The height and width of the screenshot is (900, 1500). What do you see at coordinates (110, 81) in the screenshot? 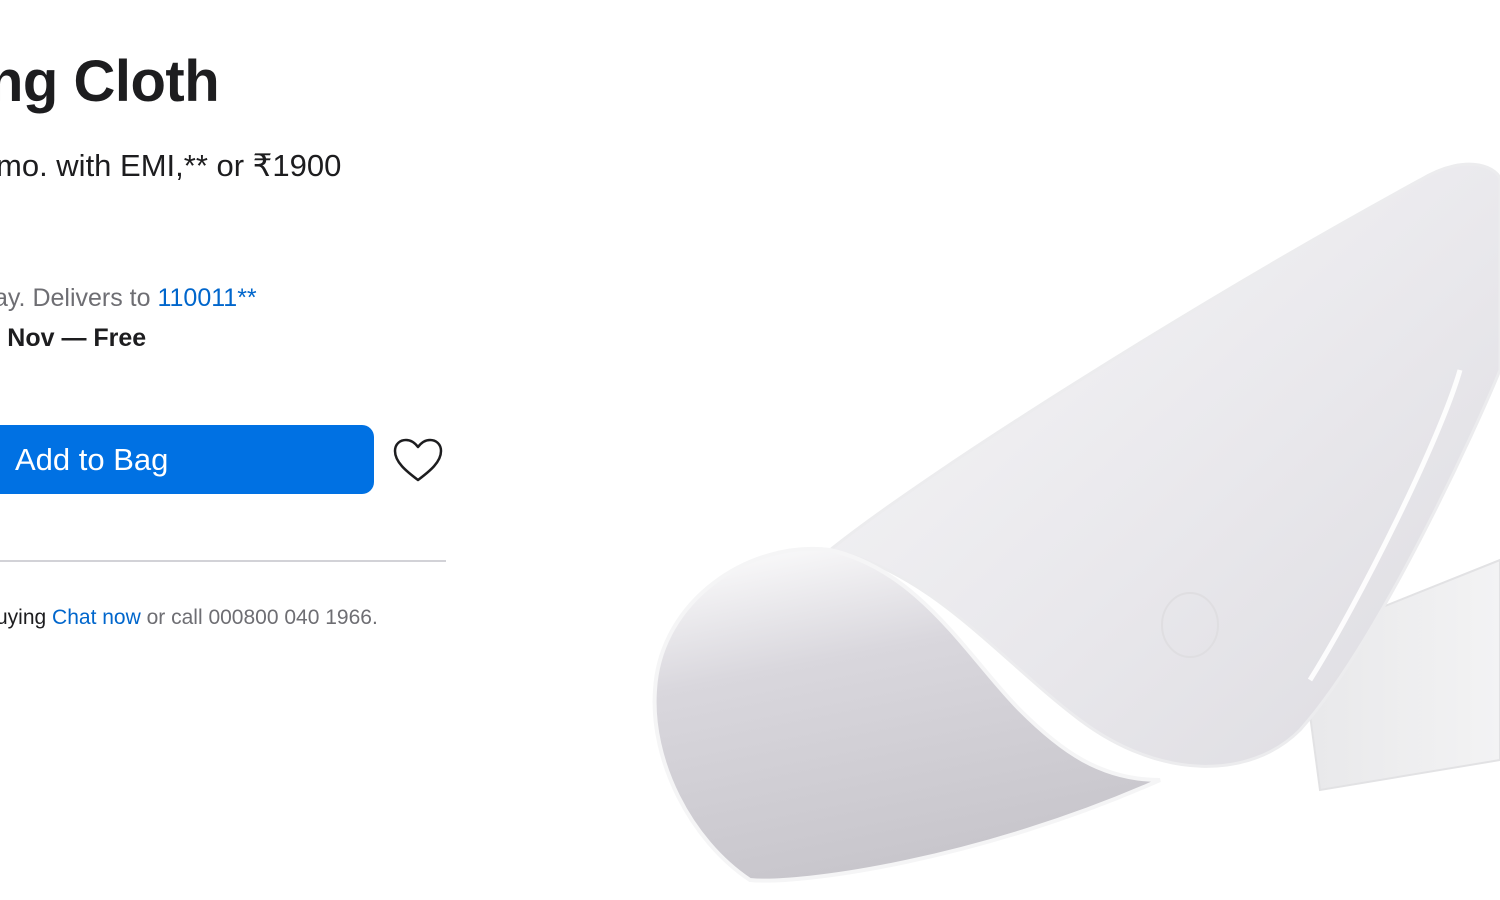
I see `product-title: ng Cloth` at bounding box center [110, 81].